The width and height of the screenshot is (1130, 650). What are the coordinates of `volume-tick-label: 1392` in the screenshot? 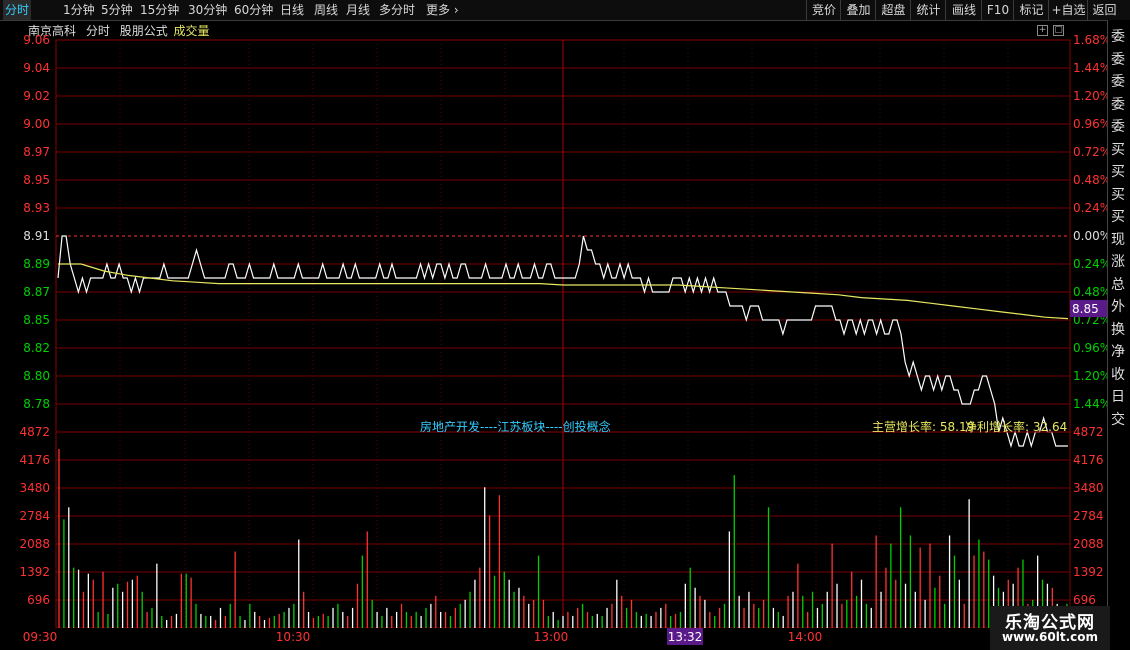 It's located at (34, 572).